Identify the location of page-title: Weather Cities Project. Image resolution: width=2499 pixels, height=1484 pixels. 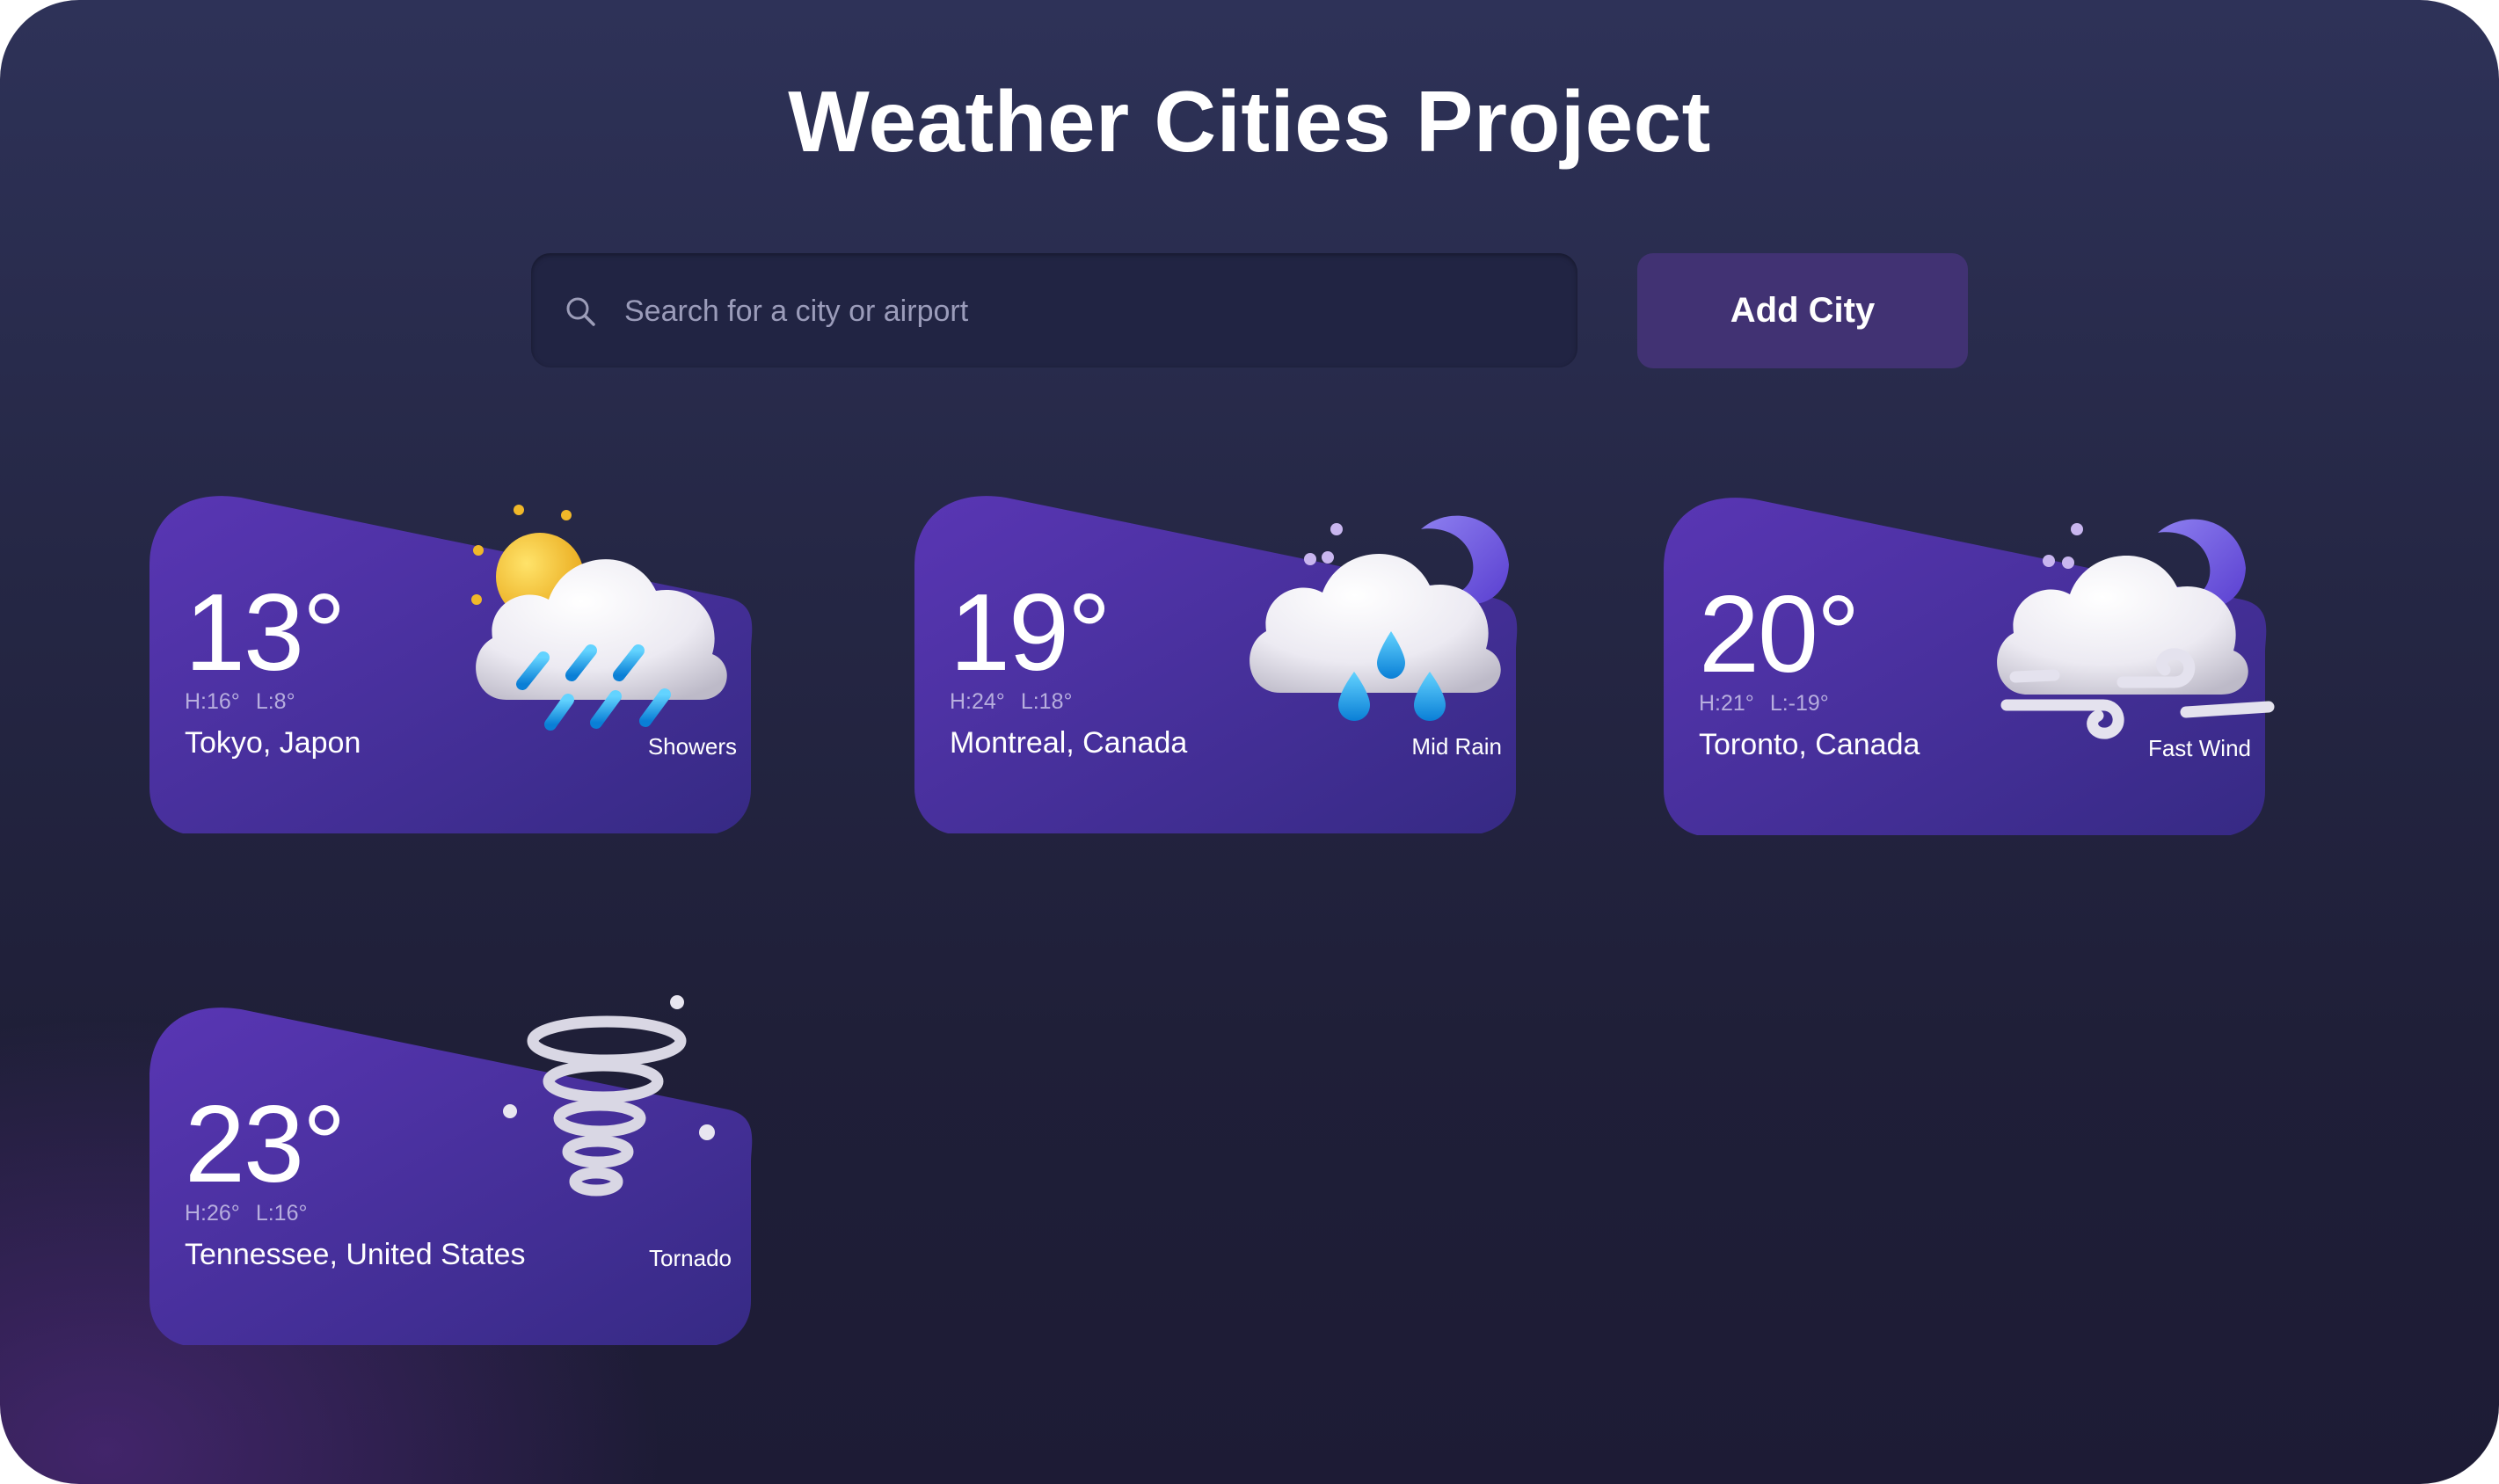
(1249, 121).